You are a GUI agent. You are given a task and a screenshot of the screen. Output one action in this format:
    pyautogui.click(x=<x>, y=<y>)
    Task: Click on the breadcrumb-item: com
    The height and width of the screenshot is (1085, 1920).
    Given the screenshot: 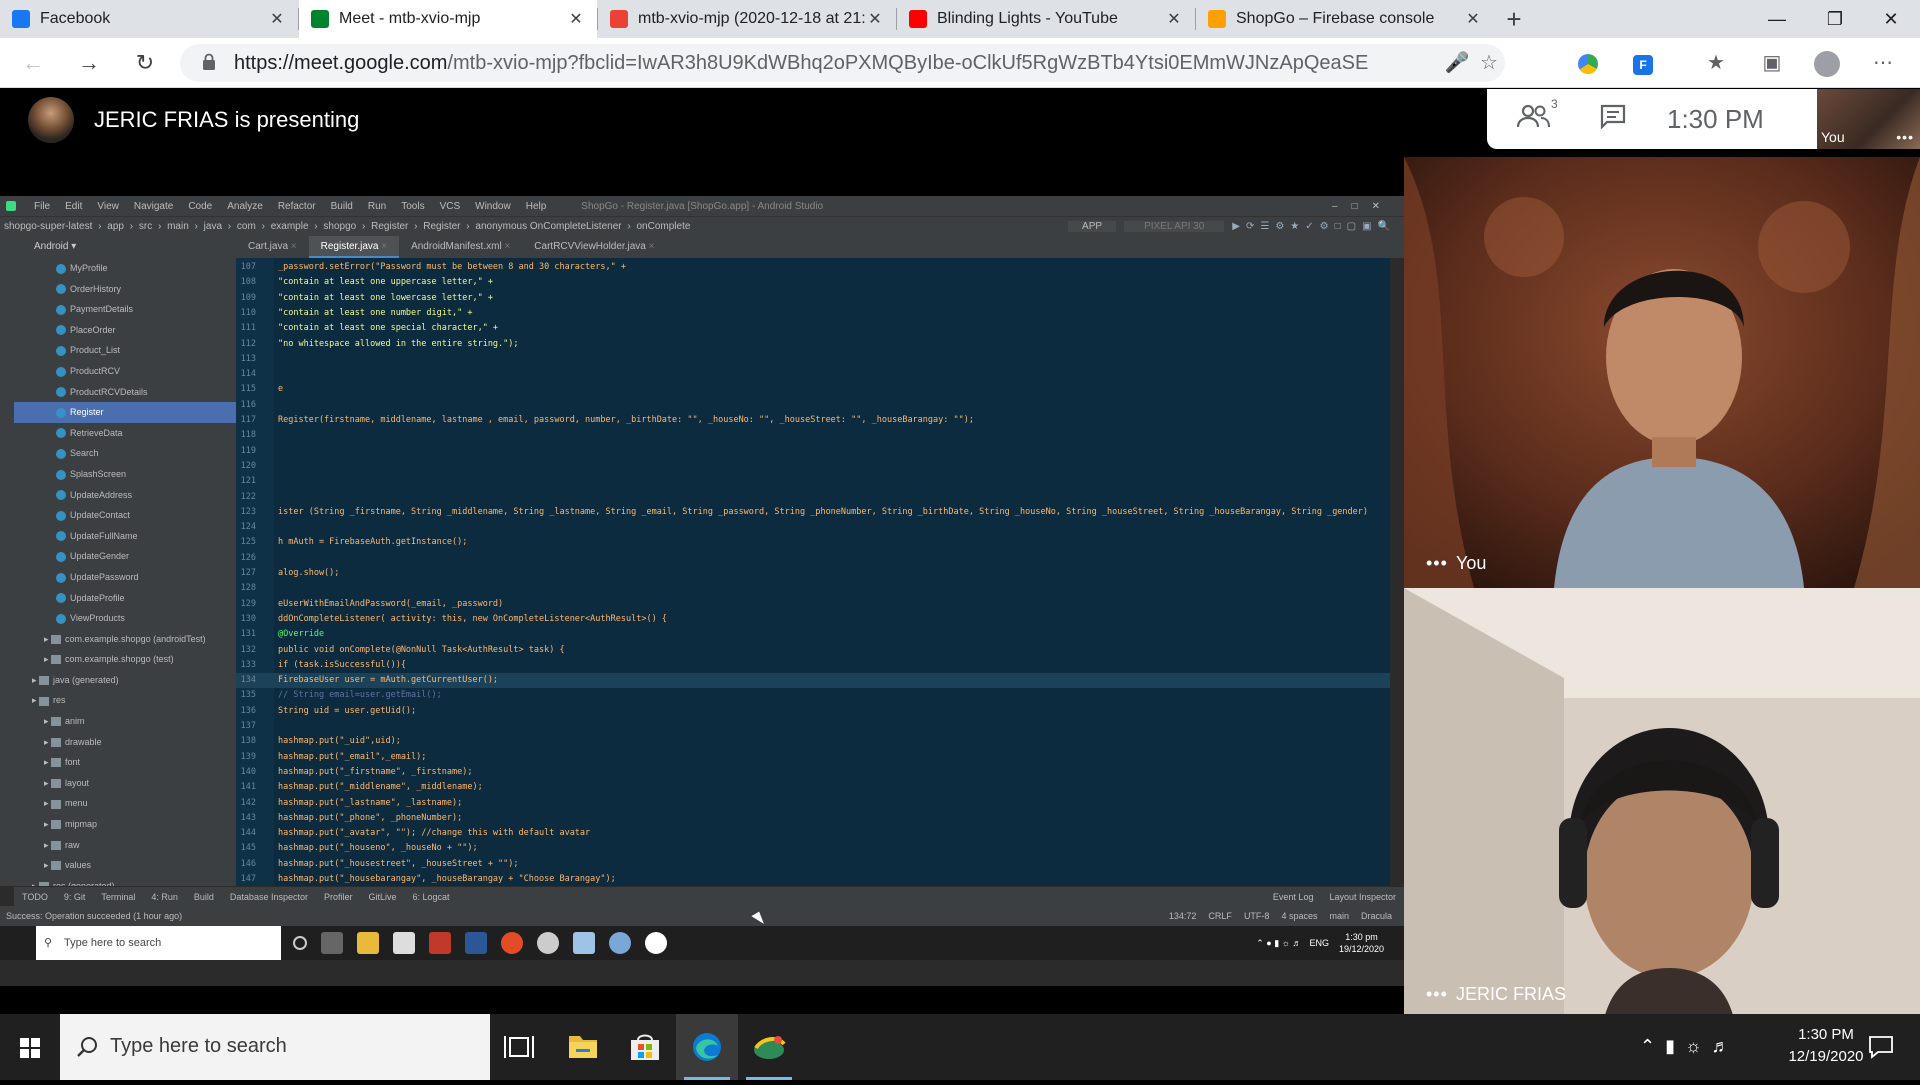 What is the action you would take?
    pyautogui.click(x=246, y=226)
    